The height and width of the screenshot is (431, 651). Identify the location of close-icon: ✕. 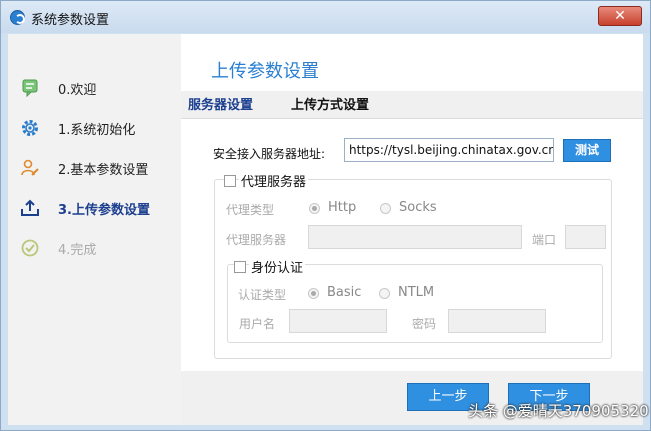
(620, 16).